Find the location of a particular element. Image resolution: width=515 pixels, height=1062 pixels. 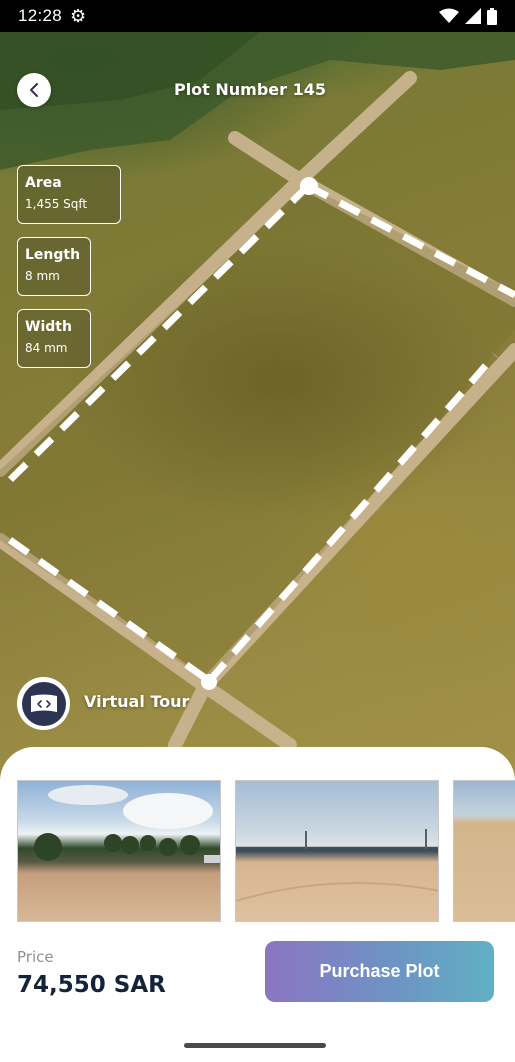

virtual-tour-button is located at coordinates (43, 703).